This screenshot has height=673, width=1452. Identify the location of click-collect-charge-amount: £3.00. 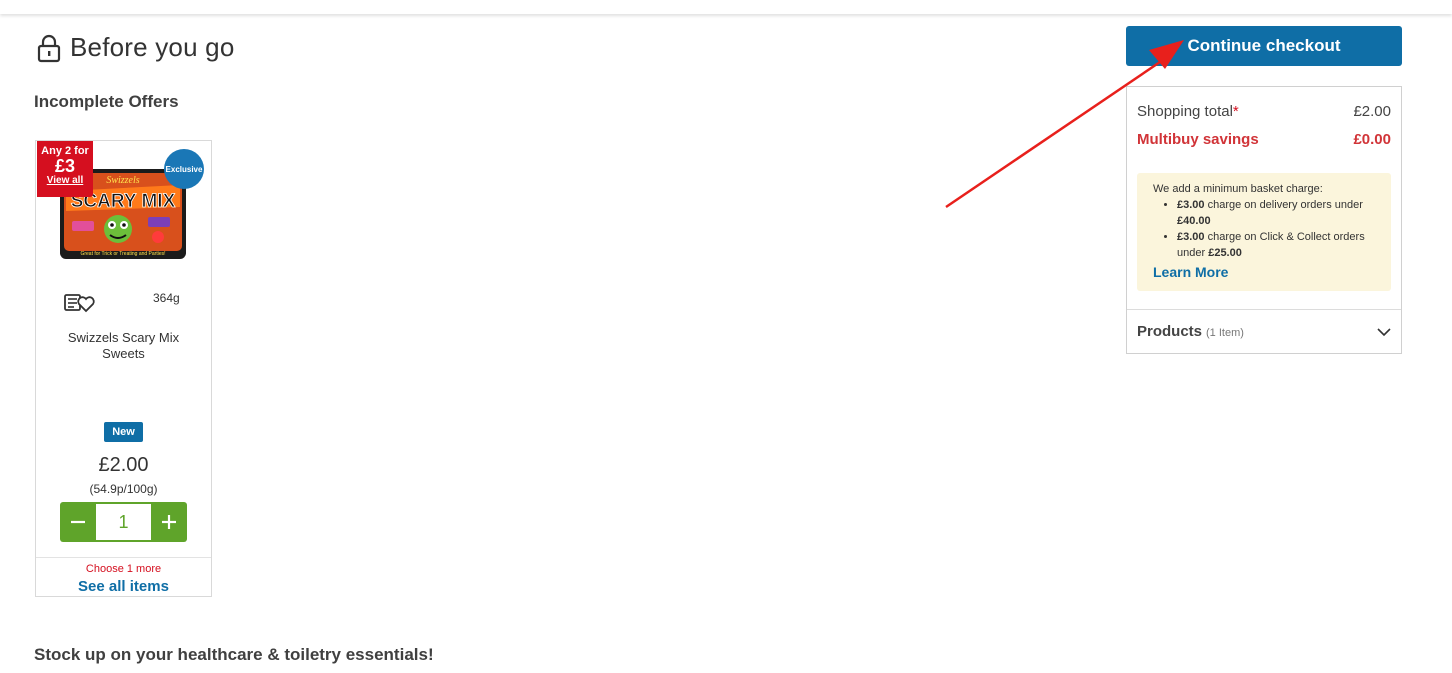
(1191, 237).